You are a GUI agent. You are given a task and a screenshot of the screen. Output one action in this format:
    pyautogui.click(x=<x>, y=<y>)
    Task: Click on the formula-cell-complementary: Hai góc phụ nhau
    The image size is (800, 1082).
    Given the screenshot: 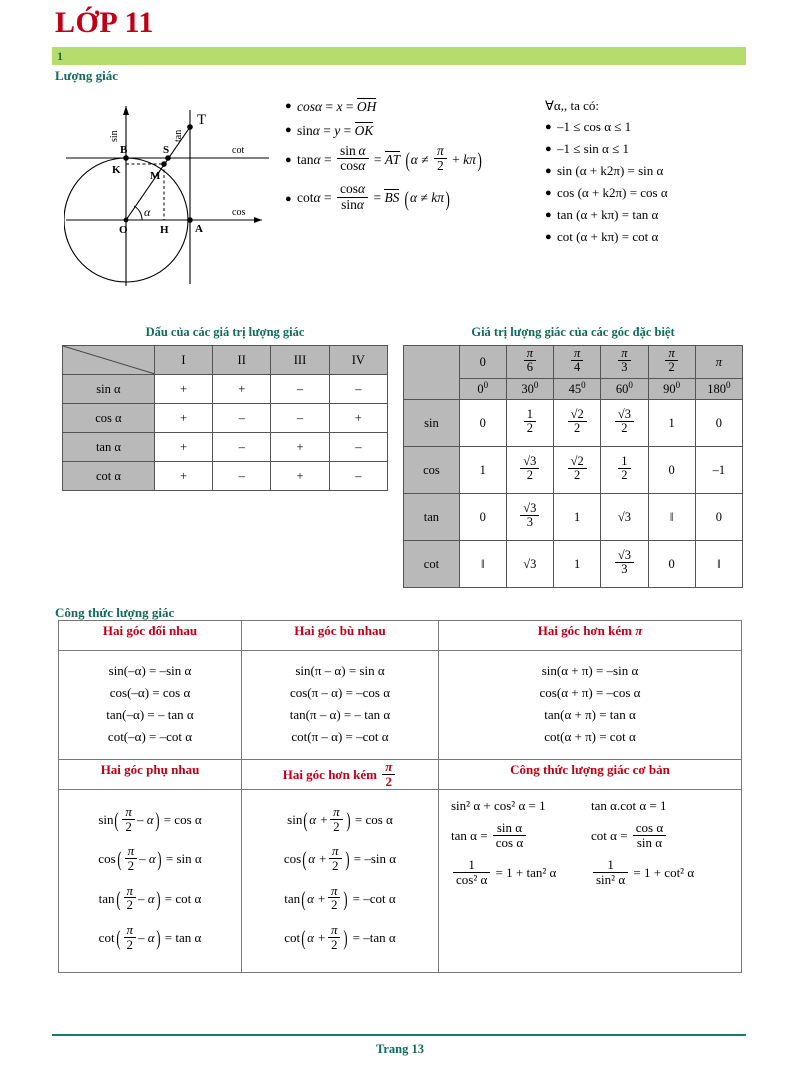 What is the action you would take?
    pyautogui.click(x=150, y=774)
    